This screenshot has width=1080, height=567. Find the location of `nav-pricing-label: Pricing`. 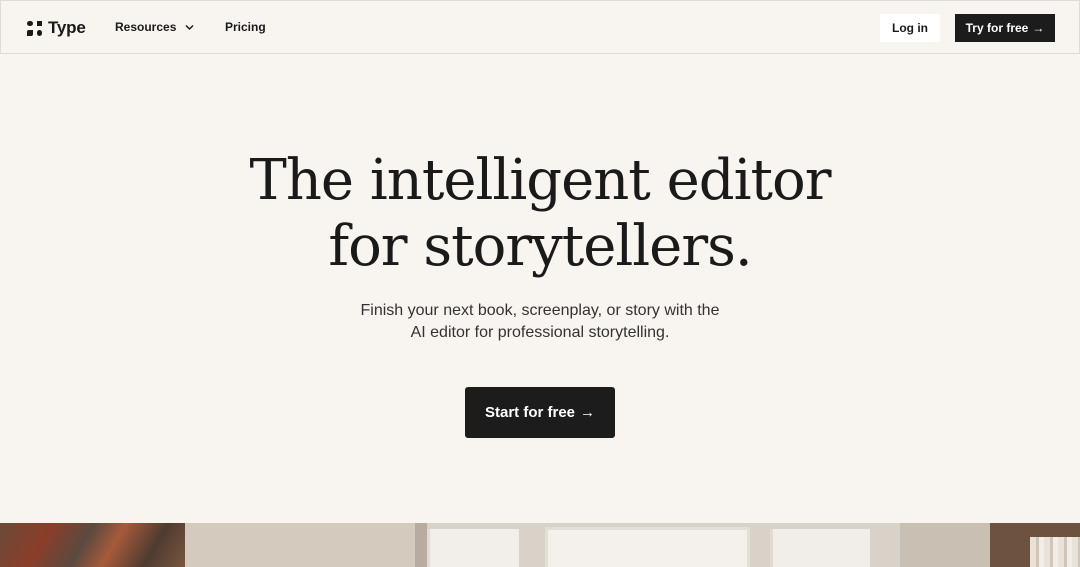

nav-pricing-label: Pricing is located at coordinates (245, 27).